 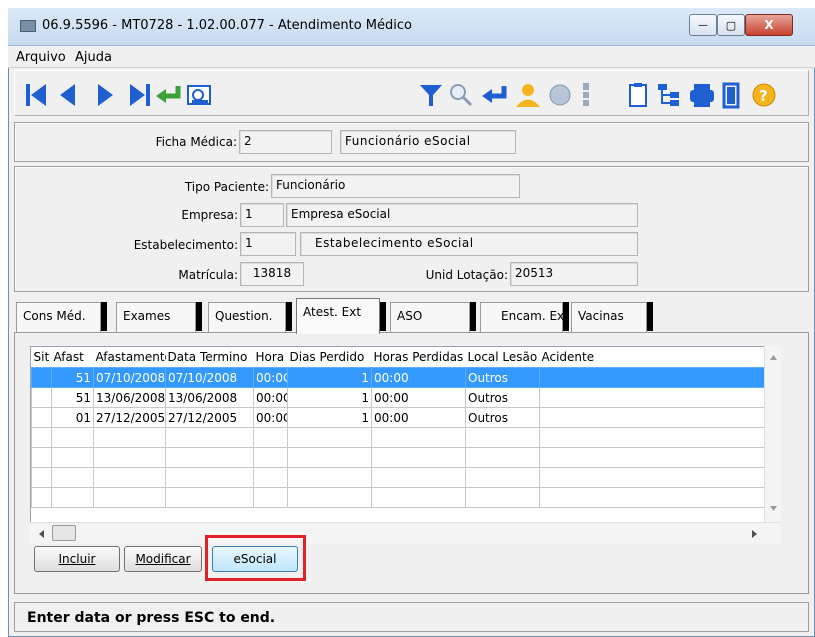 I want to click on tipo-paciente-field: Funcionário, so click(x=395, y=186).